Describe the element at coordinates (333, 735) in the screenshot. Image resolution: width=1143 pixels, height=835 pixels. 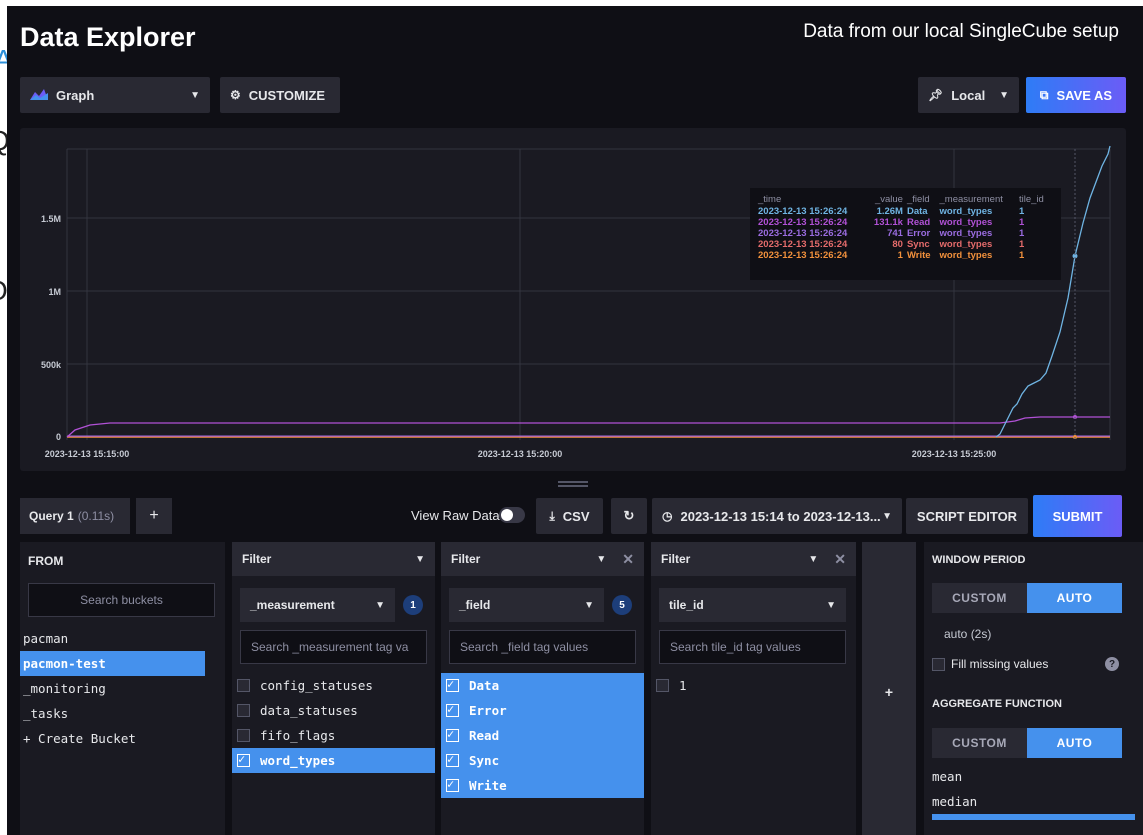
I see `tag-value-item: fifo_flags` at that location.